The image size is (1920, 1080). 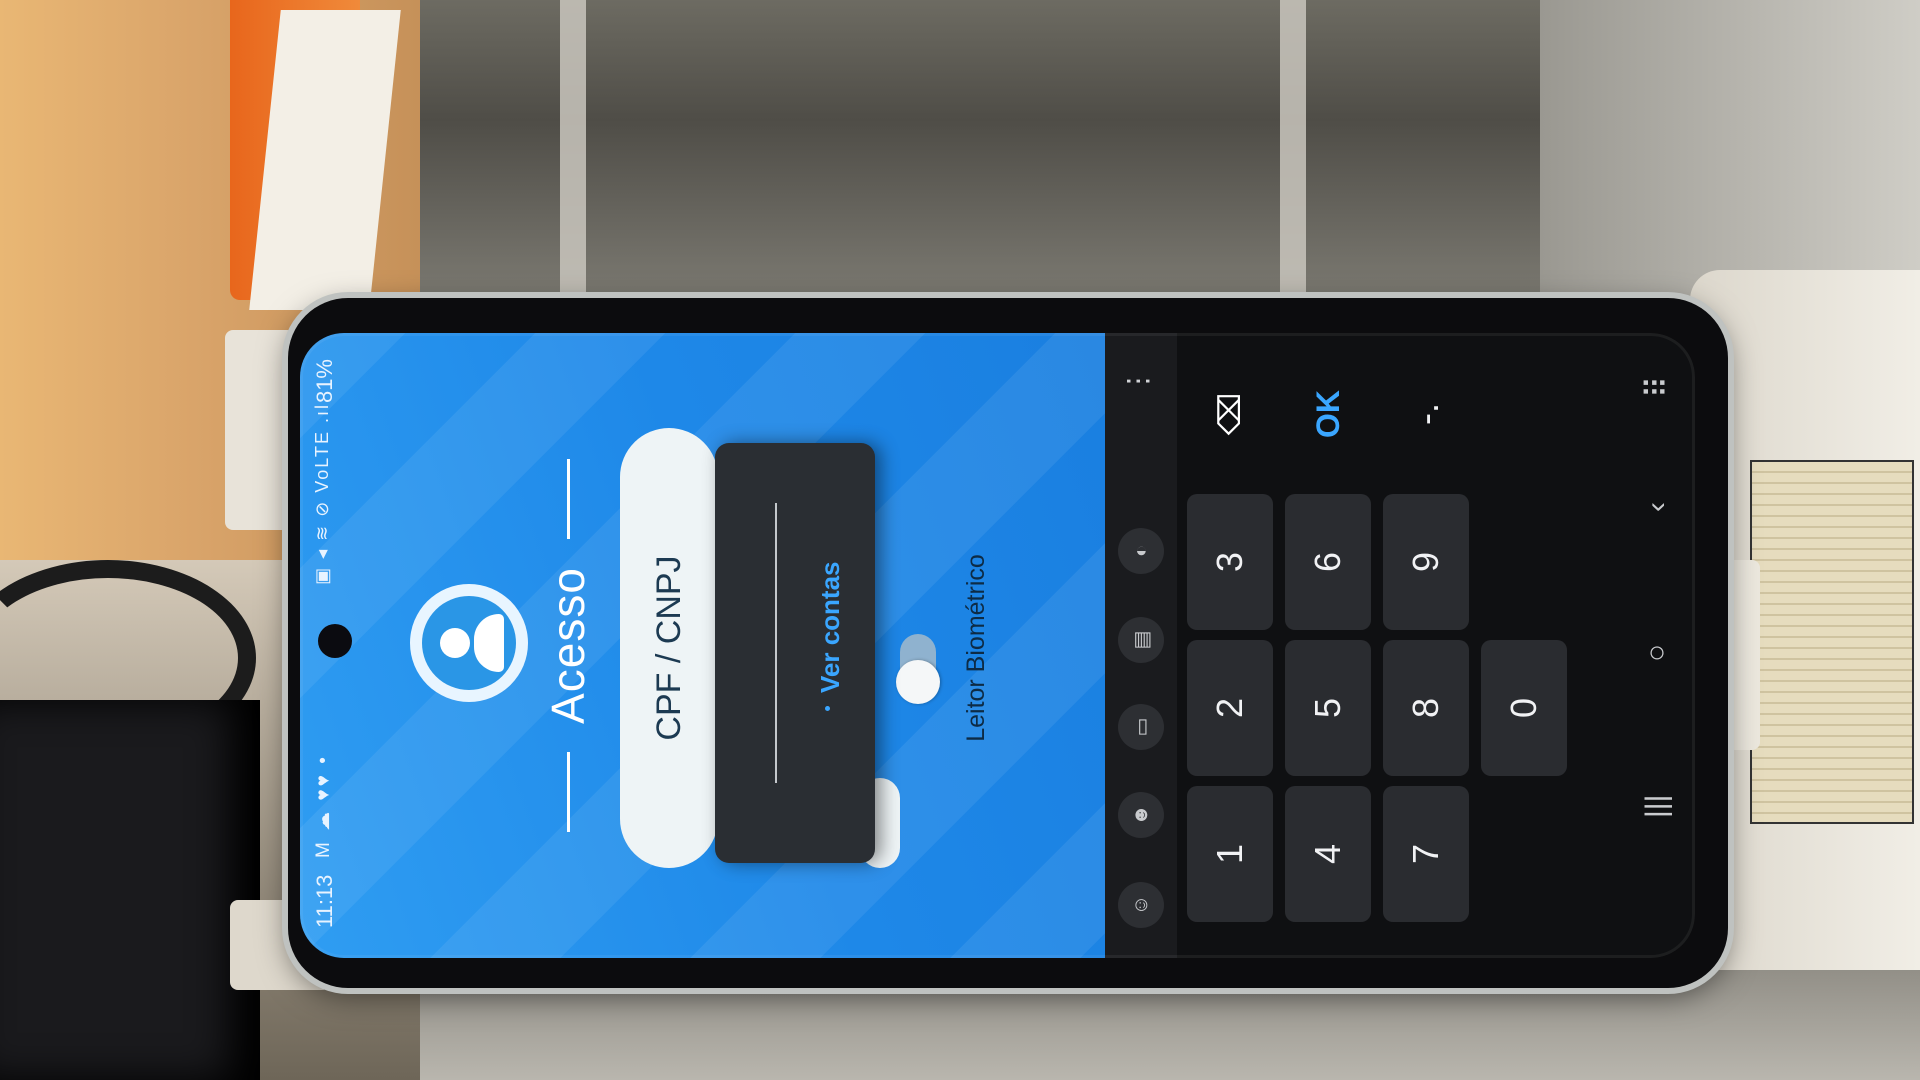 I want to click on title-row: Acesso, so click(x=568, y=645).